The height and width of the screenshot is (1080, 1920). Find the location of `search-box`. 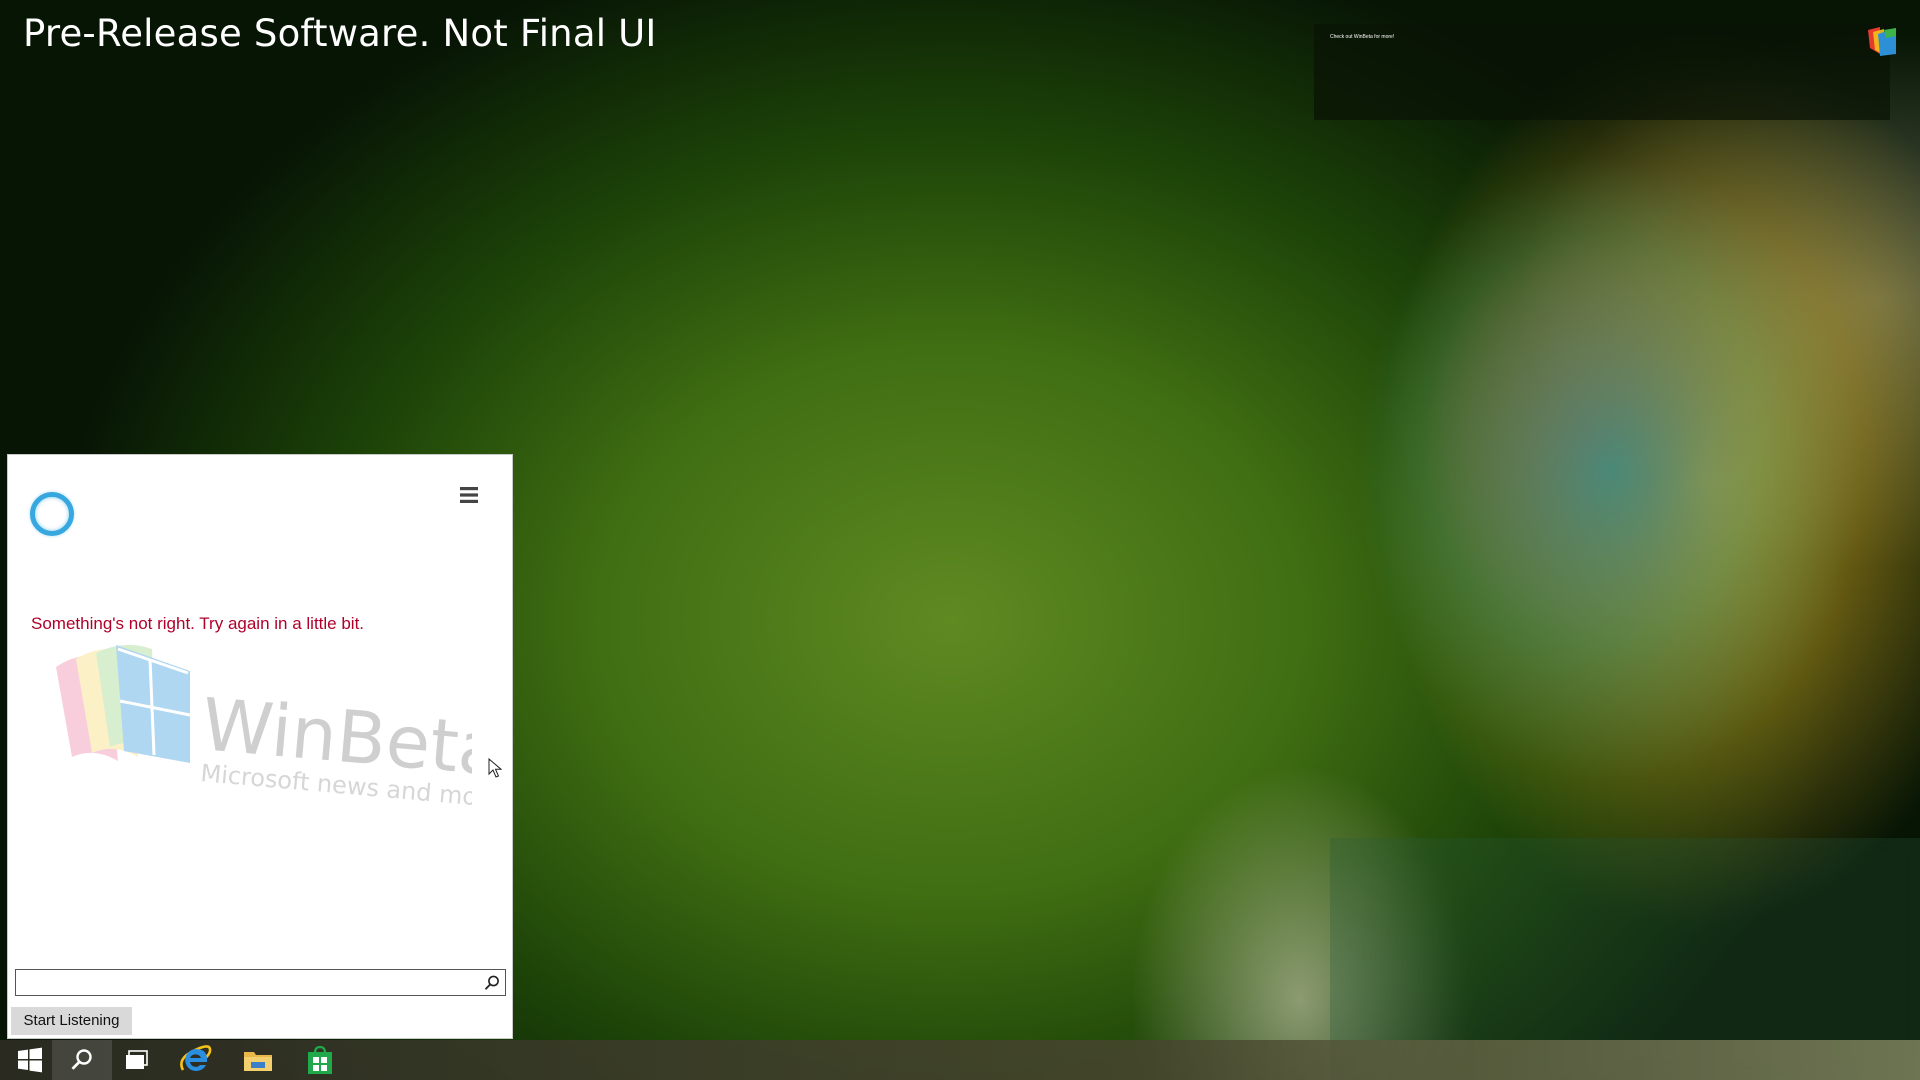

search-box is located at coordinates (260, 982).